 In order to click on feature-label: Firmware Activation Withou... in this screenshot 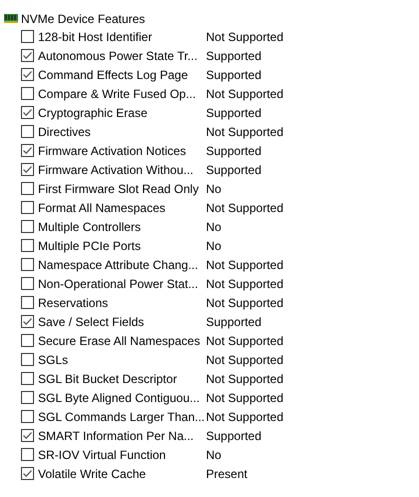, I will do `click(116, 170)`.